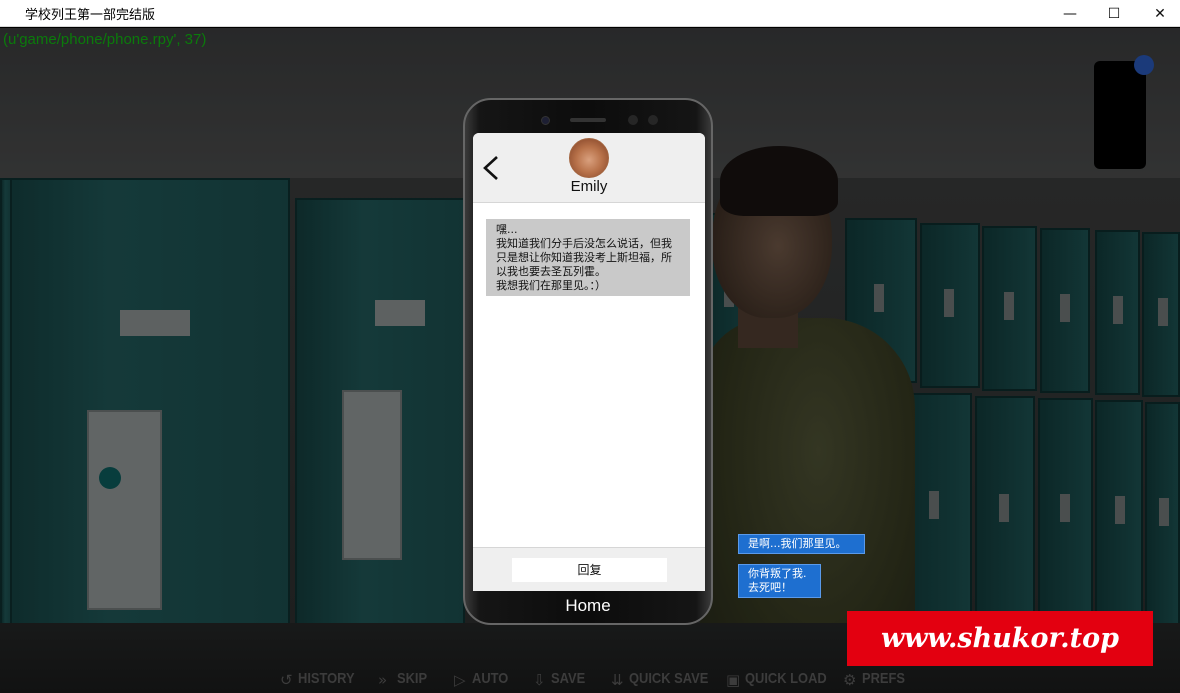  Describe the element at coordinates (1000, 638) in the screenshot. I see `watermark-banner: www.shukor.top` at that location.